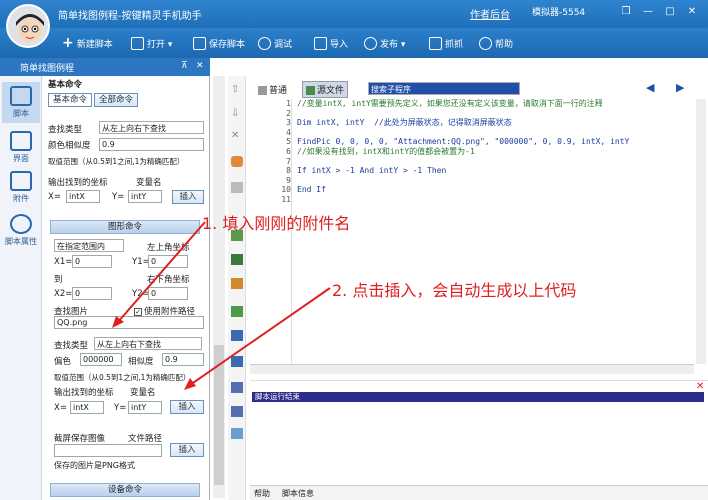  Describe the element at coordinates (28, 26) in the screenshot. I see `avatar` at that location.